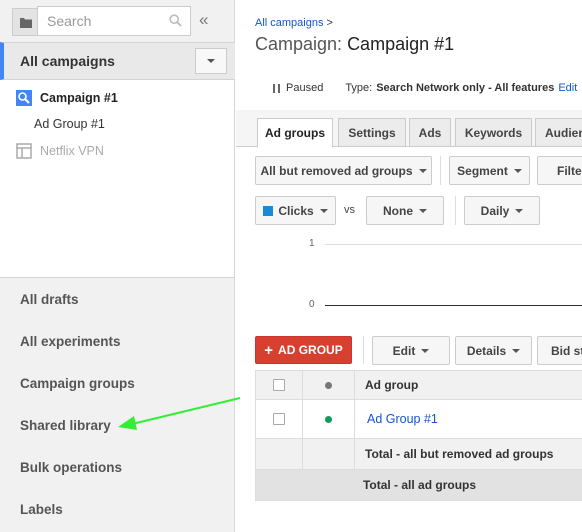  I want to click on row-checkbox, so click(279, 419).